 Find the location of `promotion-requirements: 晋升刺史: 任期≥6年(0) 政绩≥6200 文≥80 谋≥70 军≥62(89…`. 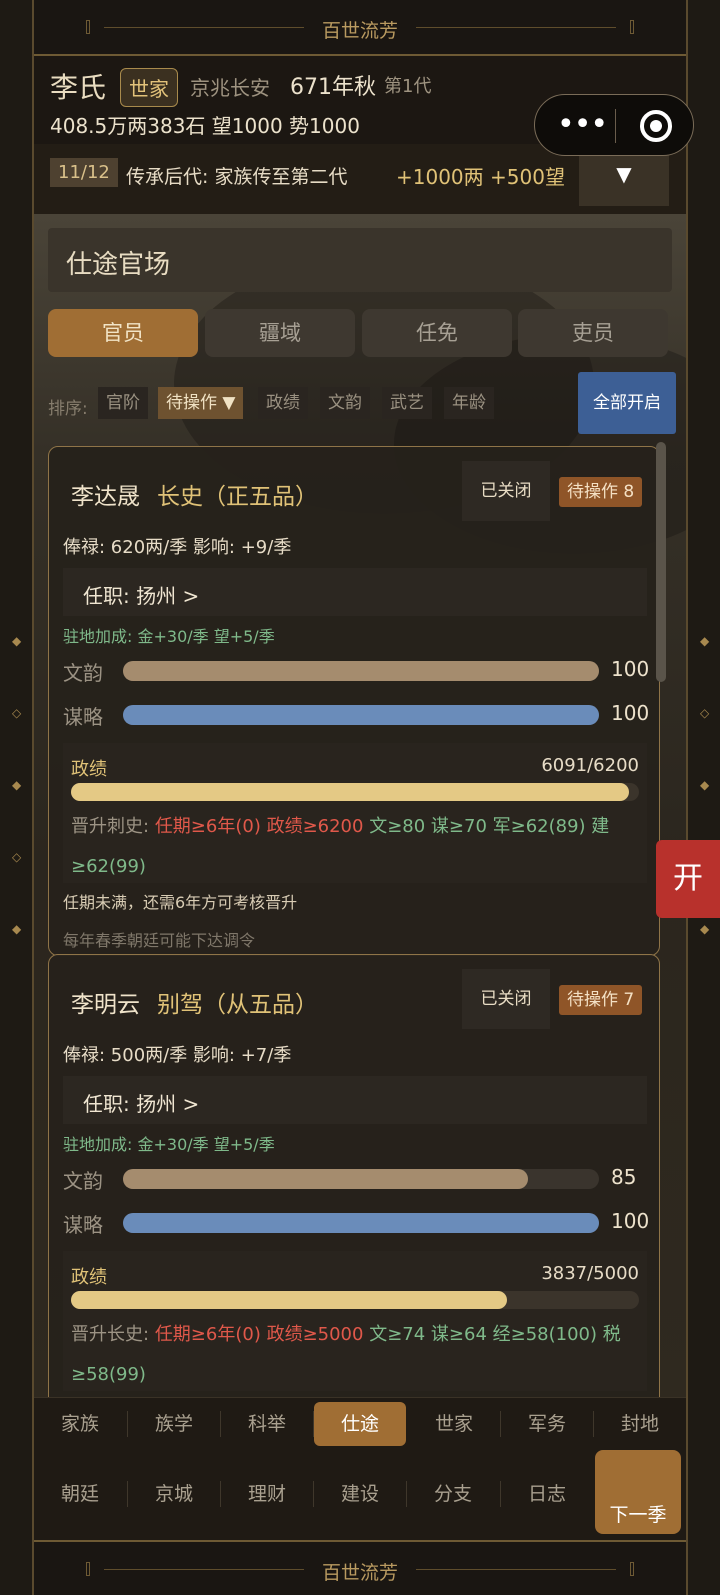

promotion-requirements: 晋升刺史: 任期≥6年(0) 政绩≥6200 文≥80 谋≥70 军≥62(89… is located at coordinates (357, 847).